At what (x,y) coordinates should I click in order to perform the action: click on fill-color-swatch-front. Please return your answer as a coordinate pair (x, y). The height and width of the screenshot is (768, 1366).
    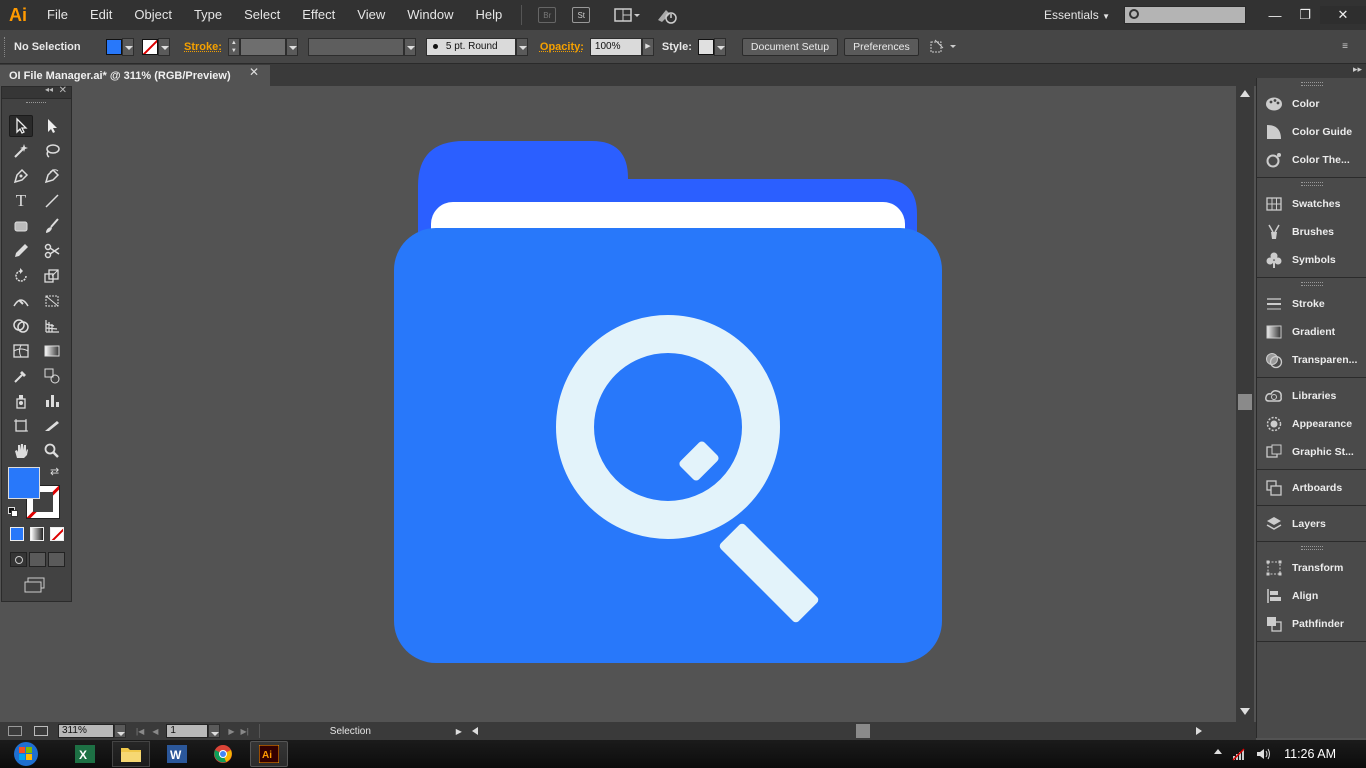
    Looking at the image, I should click on (24, 483).